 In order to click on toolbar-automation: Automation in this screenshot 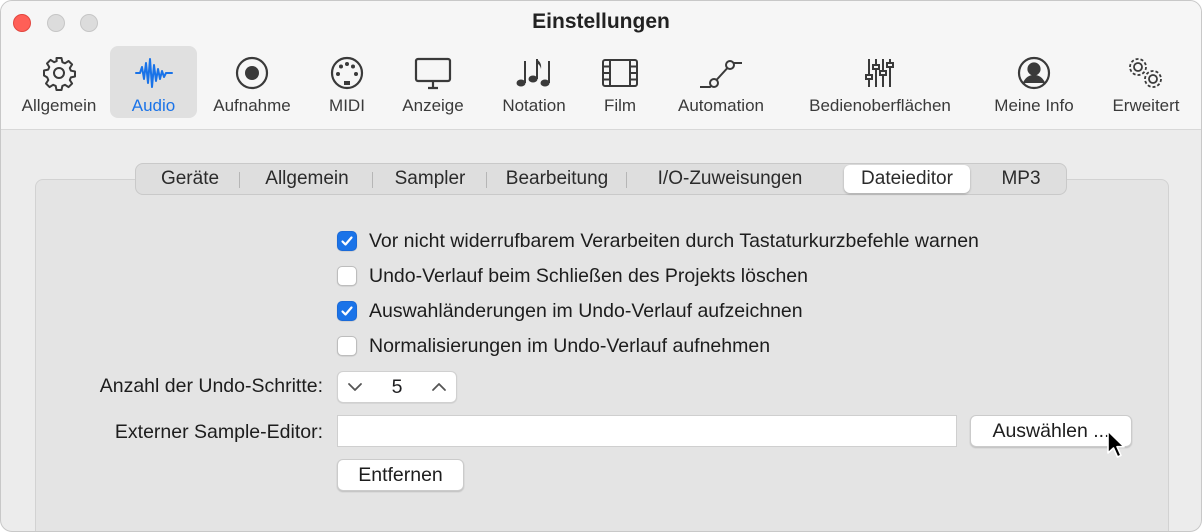, I will do `click(721, 82)`.